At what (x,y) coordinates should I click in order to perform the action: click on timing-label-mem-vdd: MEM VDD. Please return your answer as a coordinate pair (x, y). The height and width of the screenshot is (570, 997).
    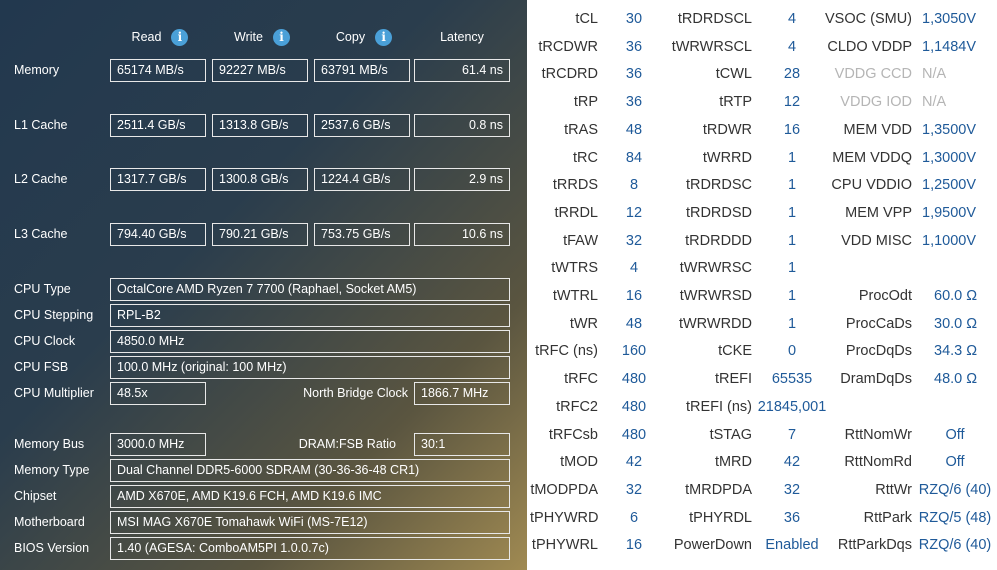
    Looking at the image, I should click on (877, 130).